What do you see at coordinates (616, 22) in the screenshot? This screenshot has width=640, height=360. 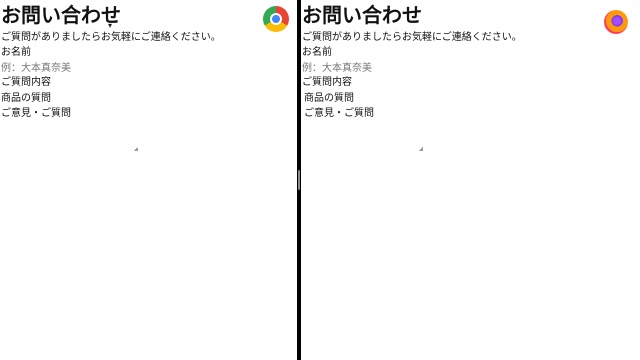 I see `firefox-icon` at bounding box center [616, 22].